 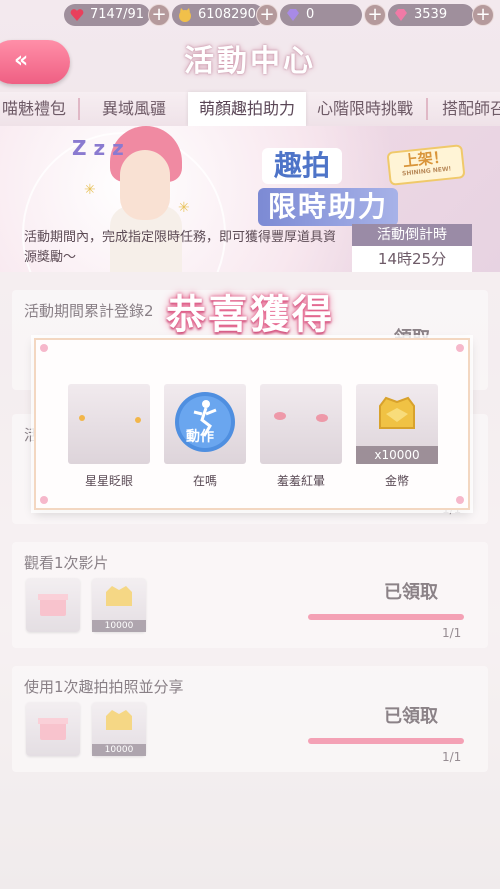 What do you see at coordinates (145, 185) in the screenshot?
I see `character-face` at bounding box center [145, 185].